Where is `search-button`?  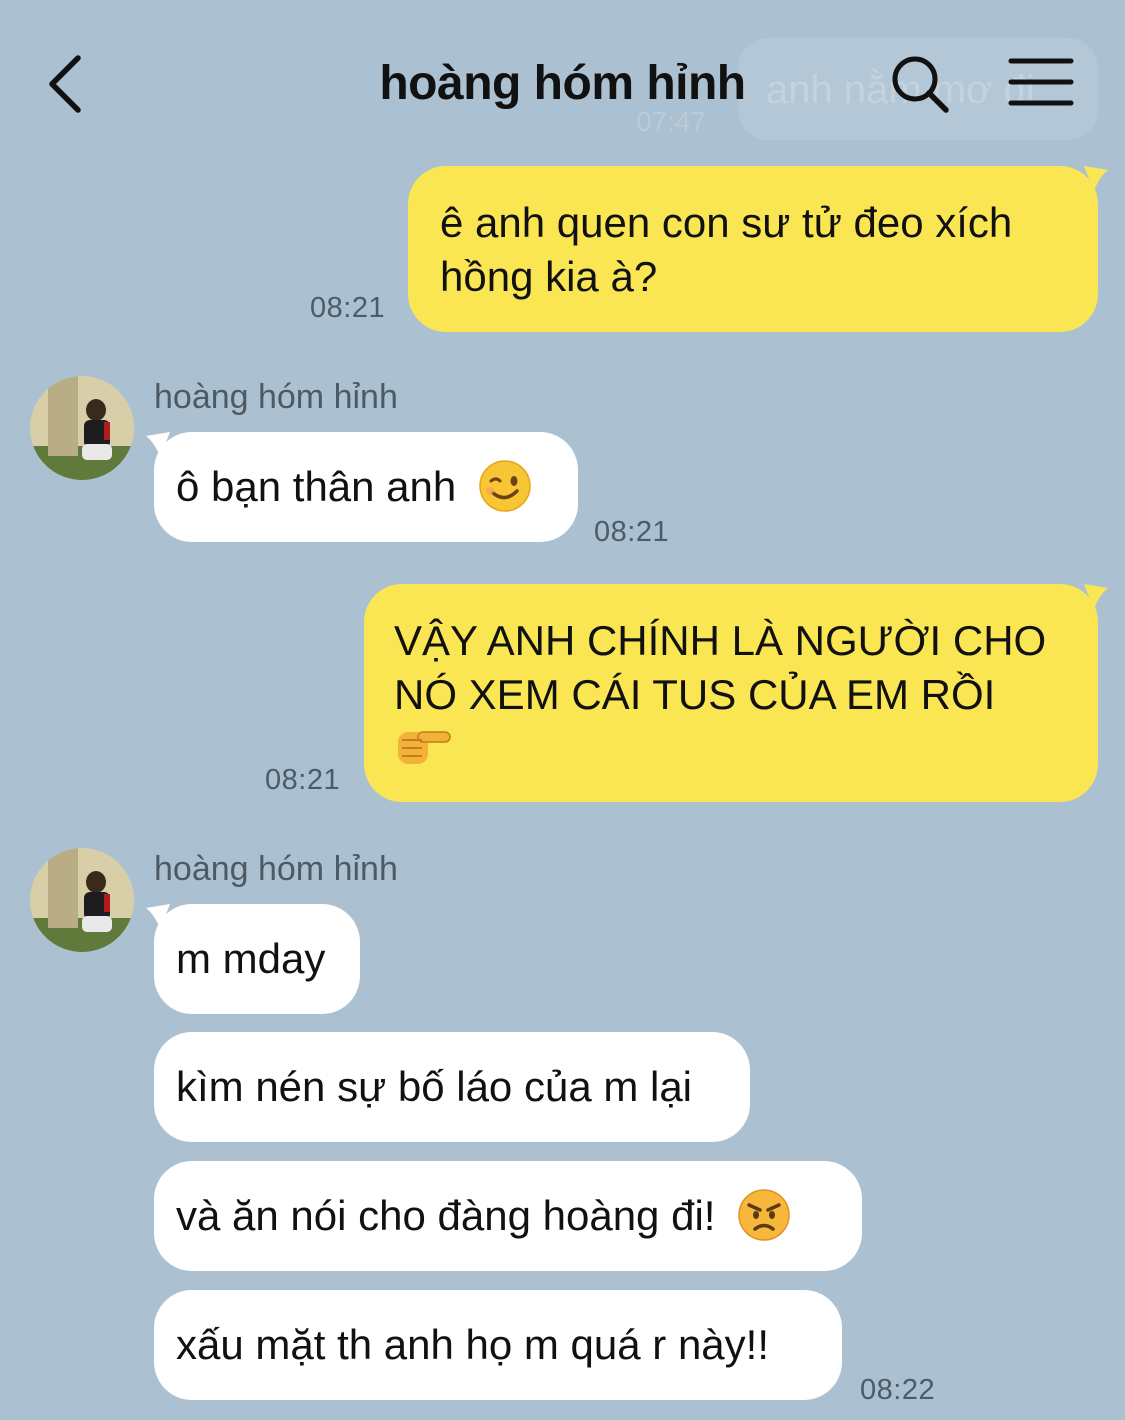 search-button is located at coordinates (920, 84).